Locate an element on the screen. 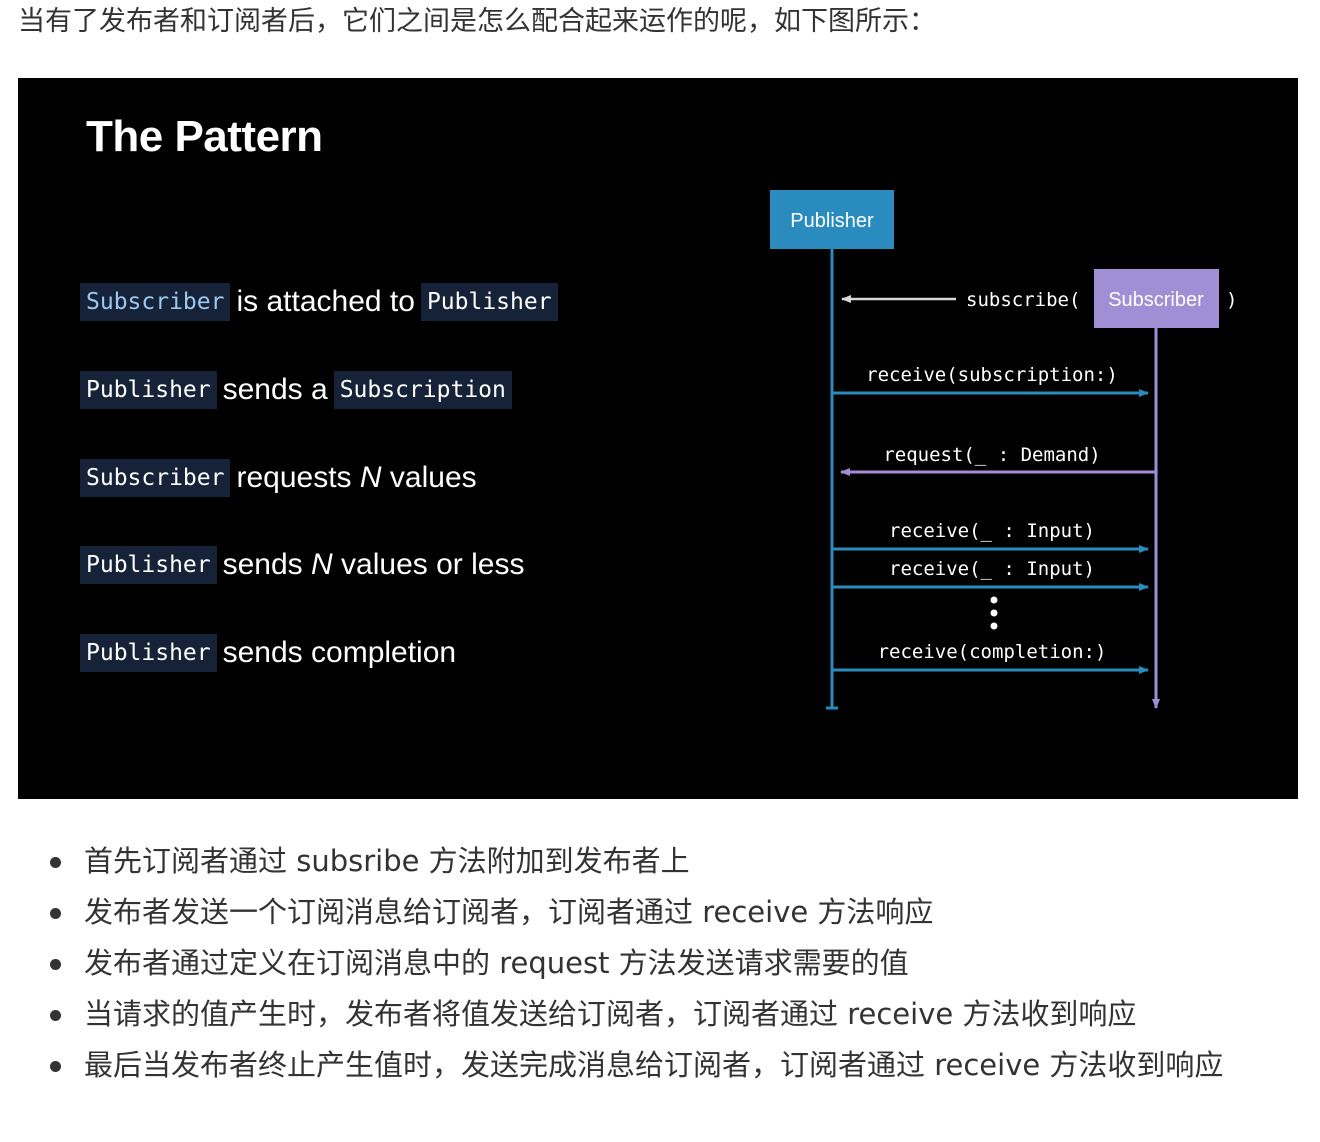 This screenshot has width=1320, height=1142. subscribe-open-label: subscribe( is located at coordinates (1023, 300).